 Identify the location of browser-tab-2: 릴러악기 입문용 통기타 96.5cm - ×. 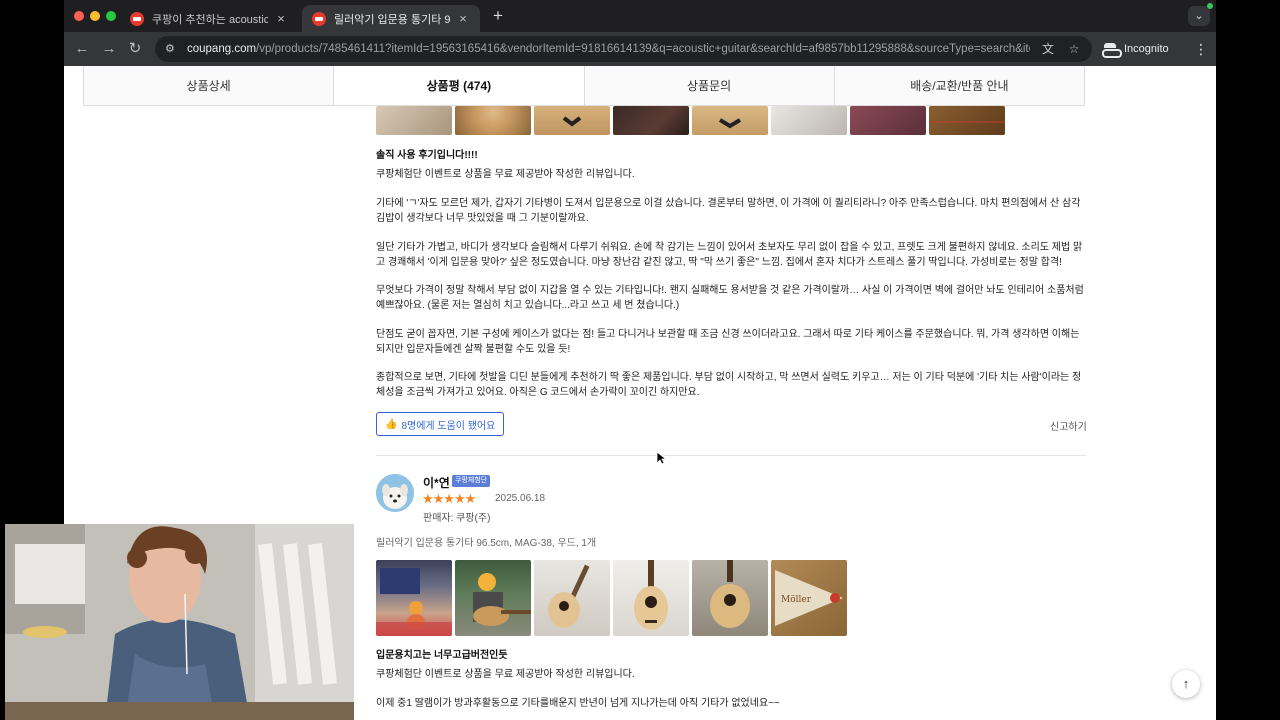
(391, 18).